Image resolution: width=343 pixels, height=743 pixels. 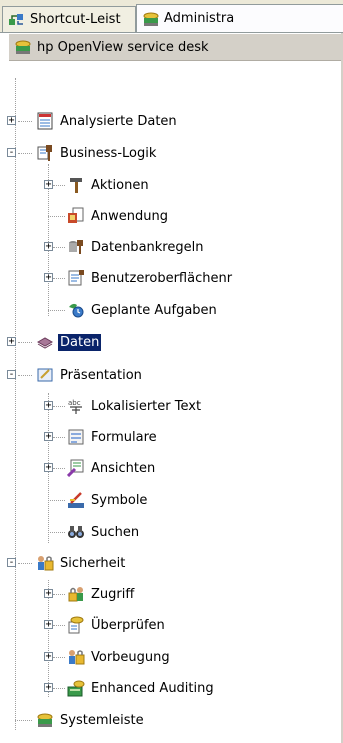 What do you see at coordinates (75, 594) in the screenshot?
I see `access-icon` at bounding box center [75, 594].